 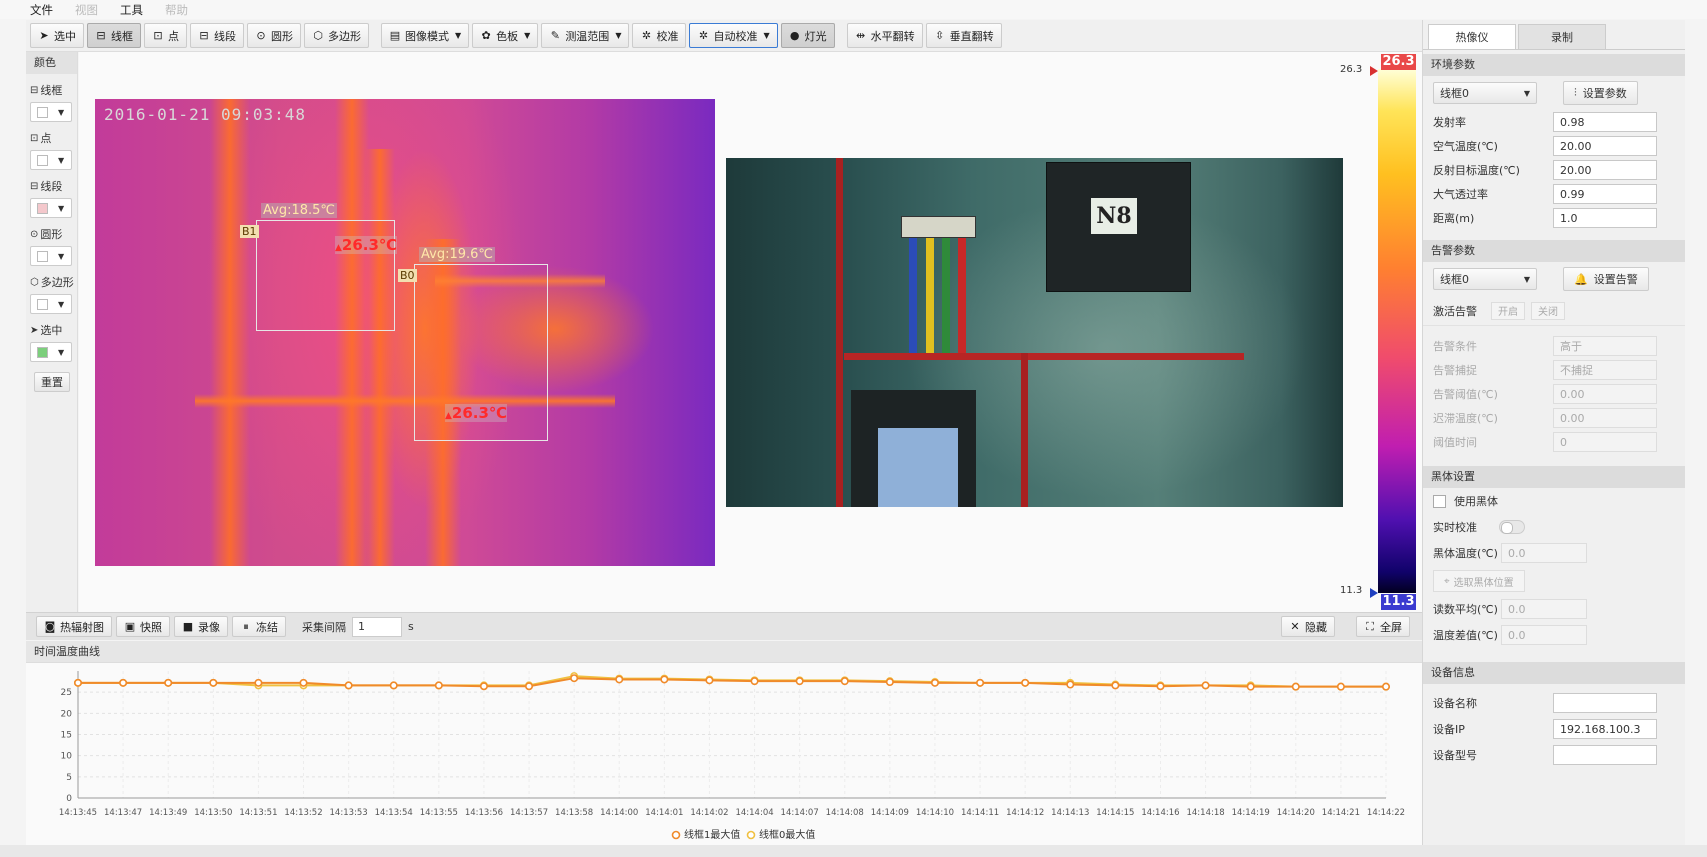 What do you see at coordinates (123, 813) in the screenshot?
I see `x-tick-label: 14:13:47` at bounding box center [123, 813].